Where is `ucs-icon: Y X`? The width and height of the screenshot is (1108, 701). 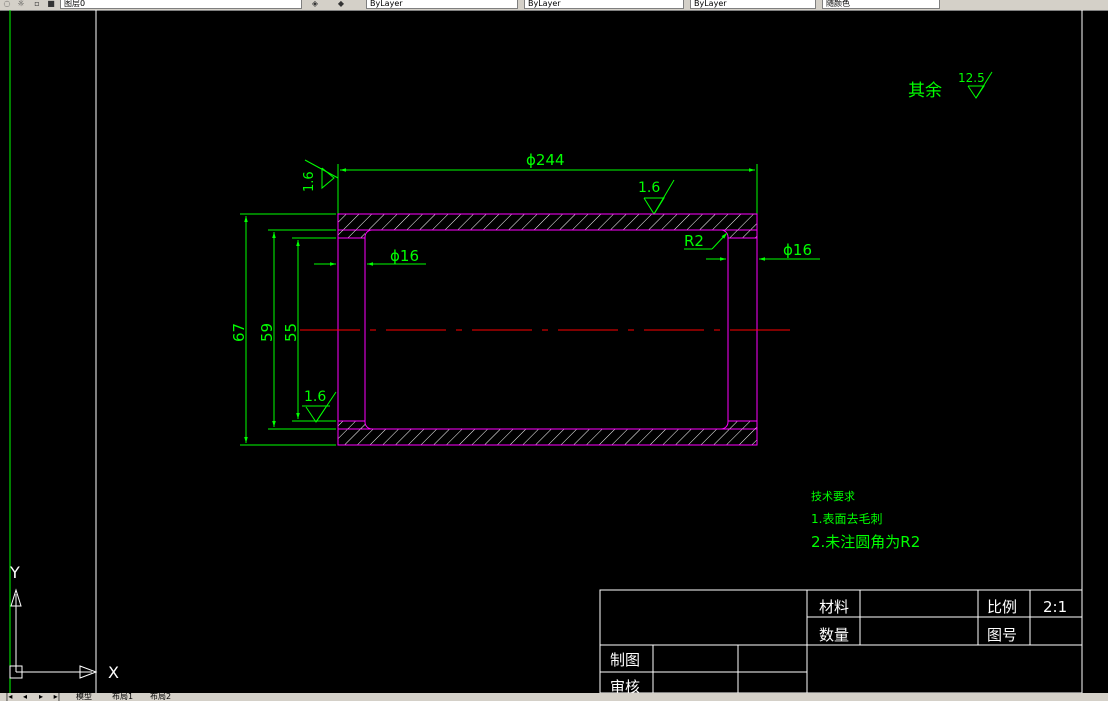
ucs-icon: Y X is located at coordinates (64, 622).